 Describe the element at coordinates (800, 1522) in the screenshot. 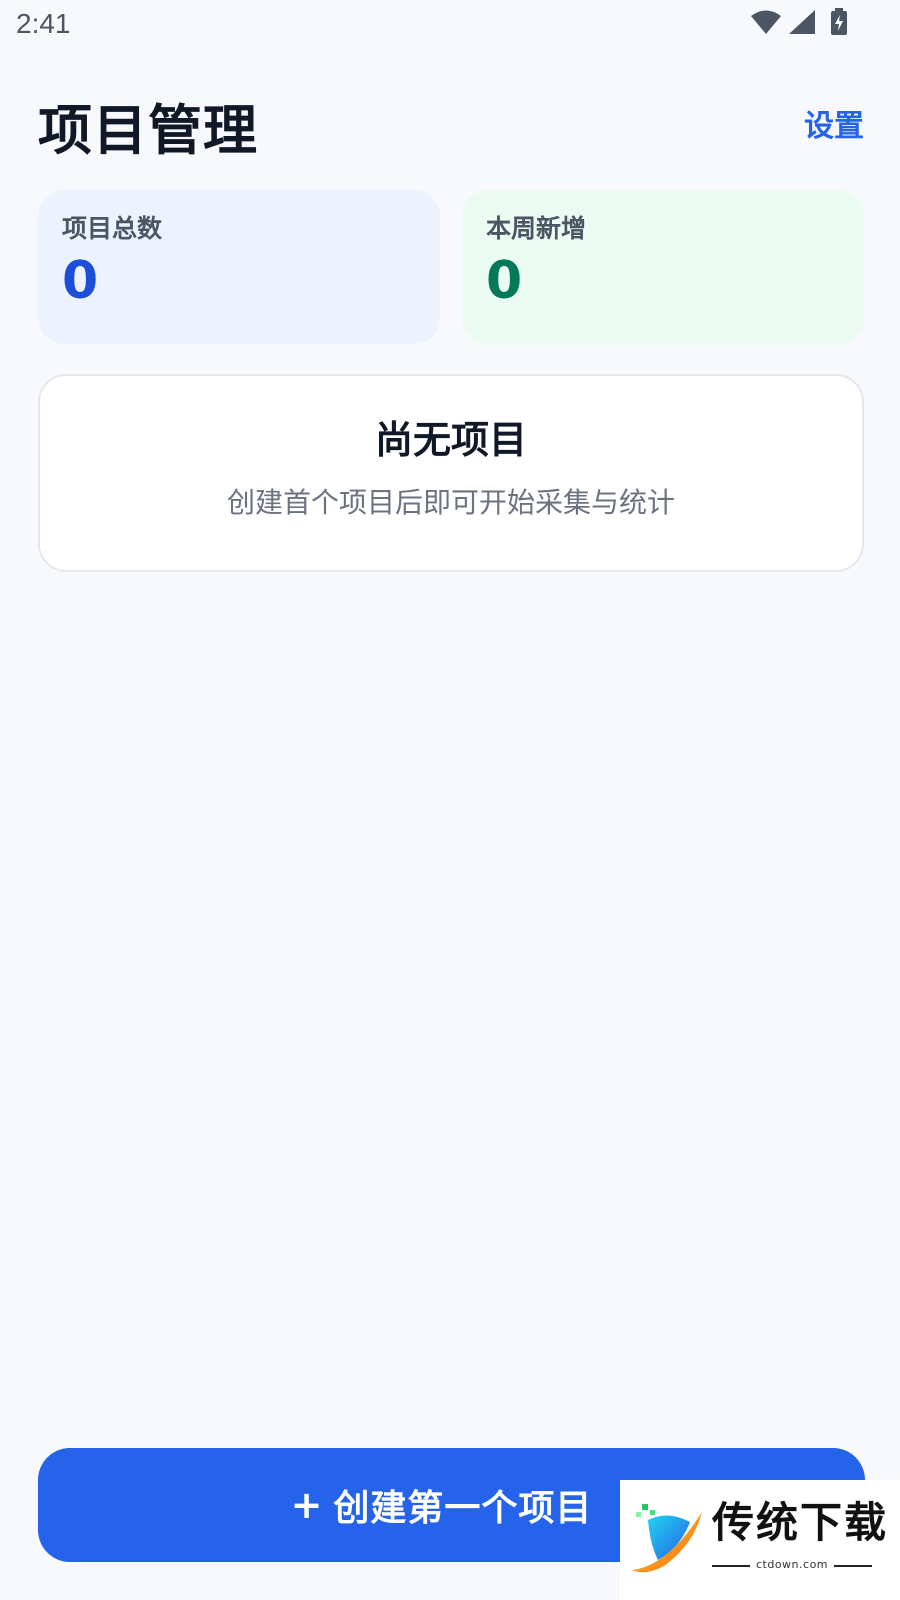

I see `watermark-text: 传统下载` at that location.